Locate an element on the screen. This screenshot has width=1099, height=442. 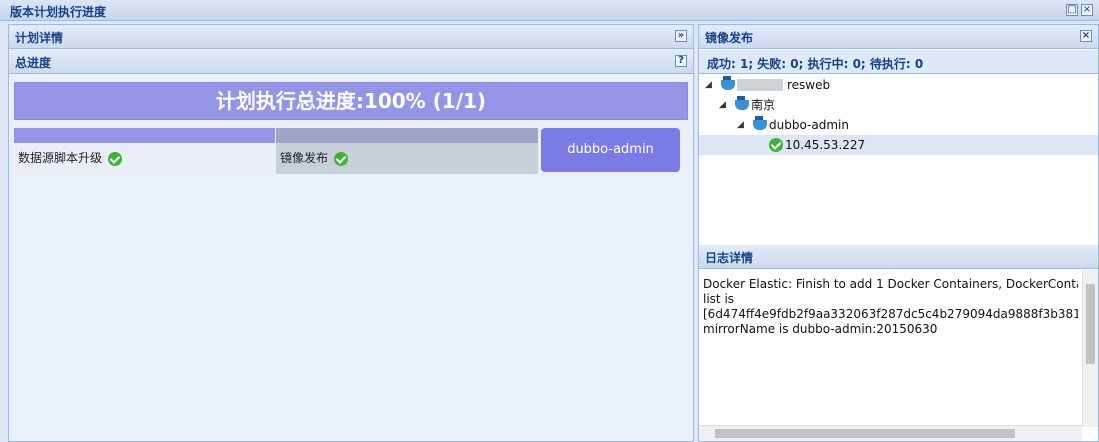
tree-label: resweb is located at coordinates (809, 85).